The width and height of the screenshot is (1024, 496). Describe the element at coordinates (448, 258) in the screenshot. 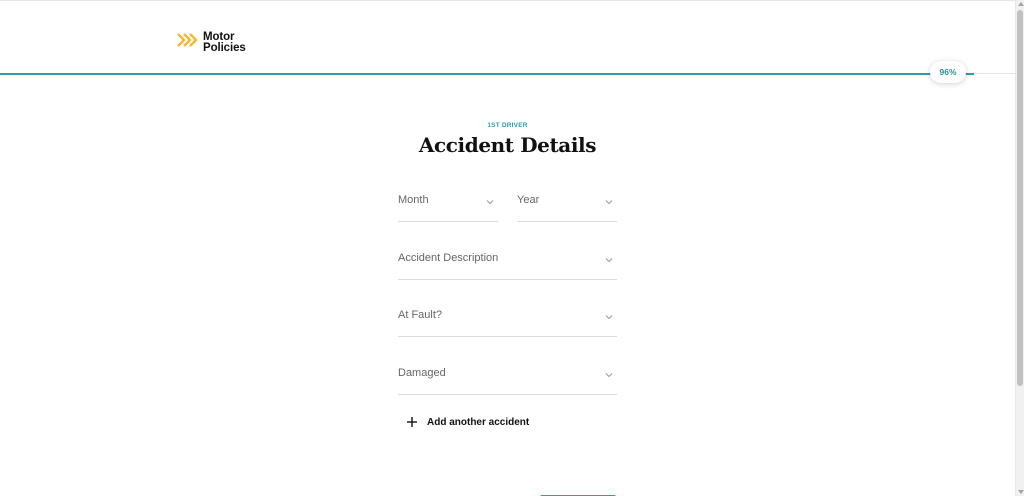

I see `accident-description-label: Accident Description` at that location.